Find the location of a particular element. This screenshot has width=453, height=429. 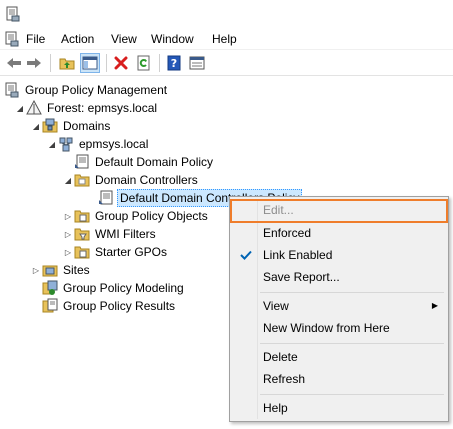

results-icon is located at coordinates (50, 306).